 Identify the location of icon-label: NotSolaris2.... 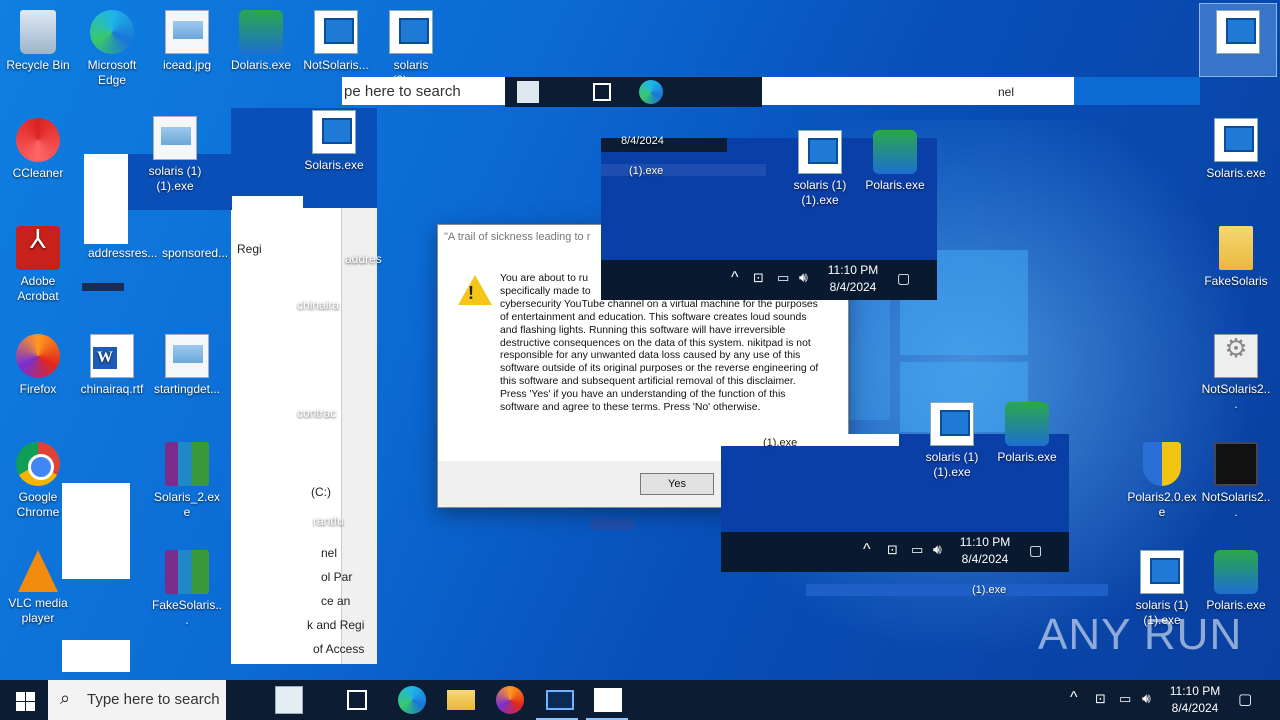
(1236, 396).